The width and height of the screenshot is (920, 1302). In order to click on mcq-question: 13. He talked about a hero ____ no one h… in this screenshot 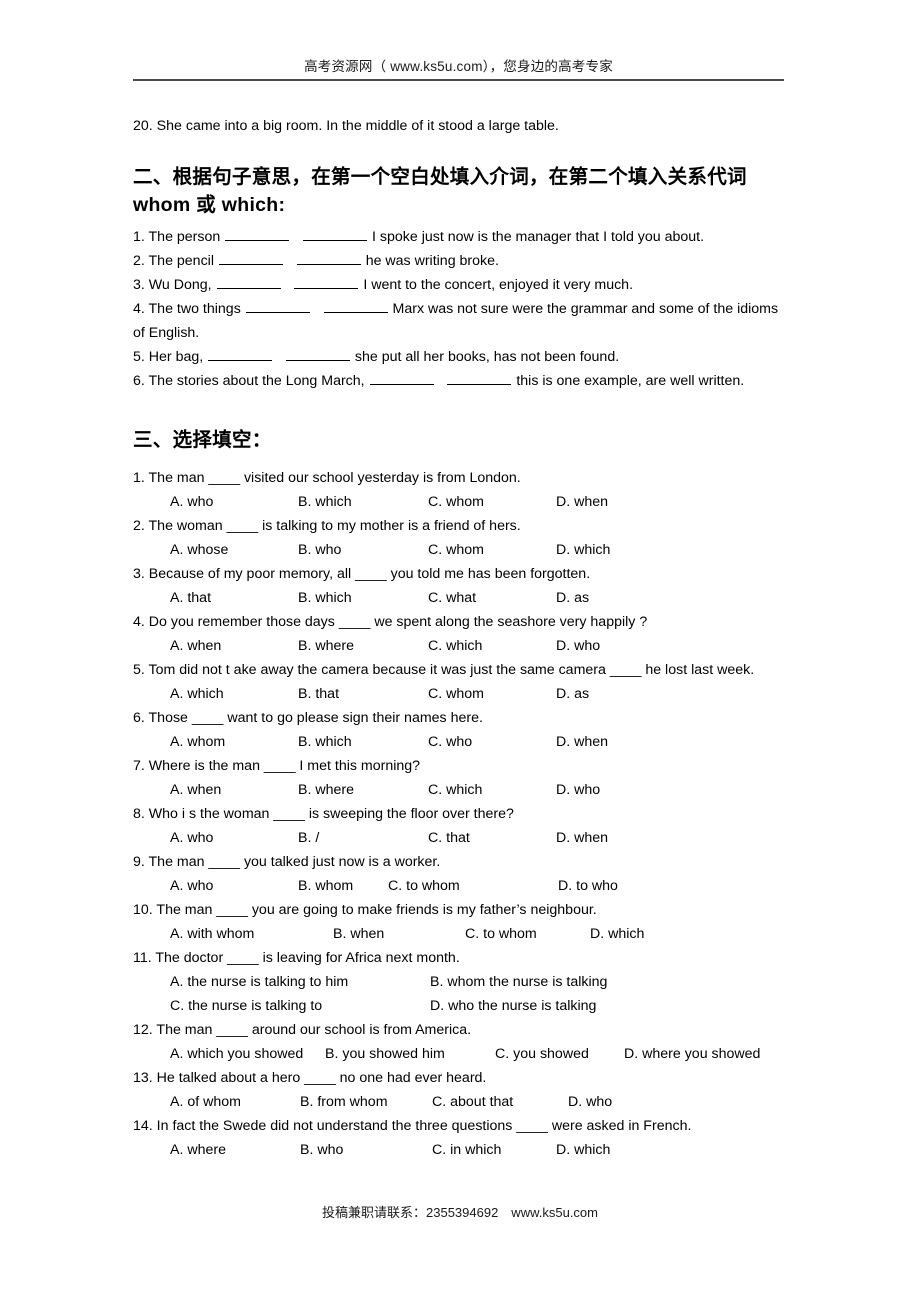, I will do `click(458, 1090)`.